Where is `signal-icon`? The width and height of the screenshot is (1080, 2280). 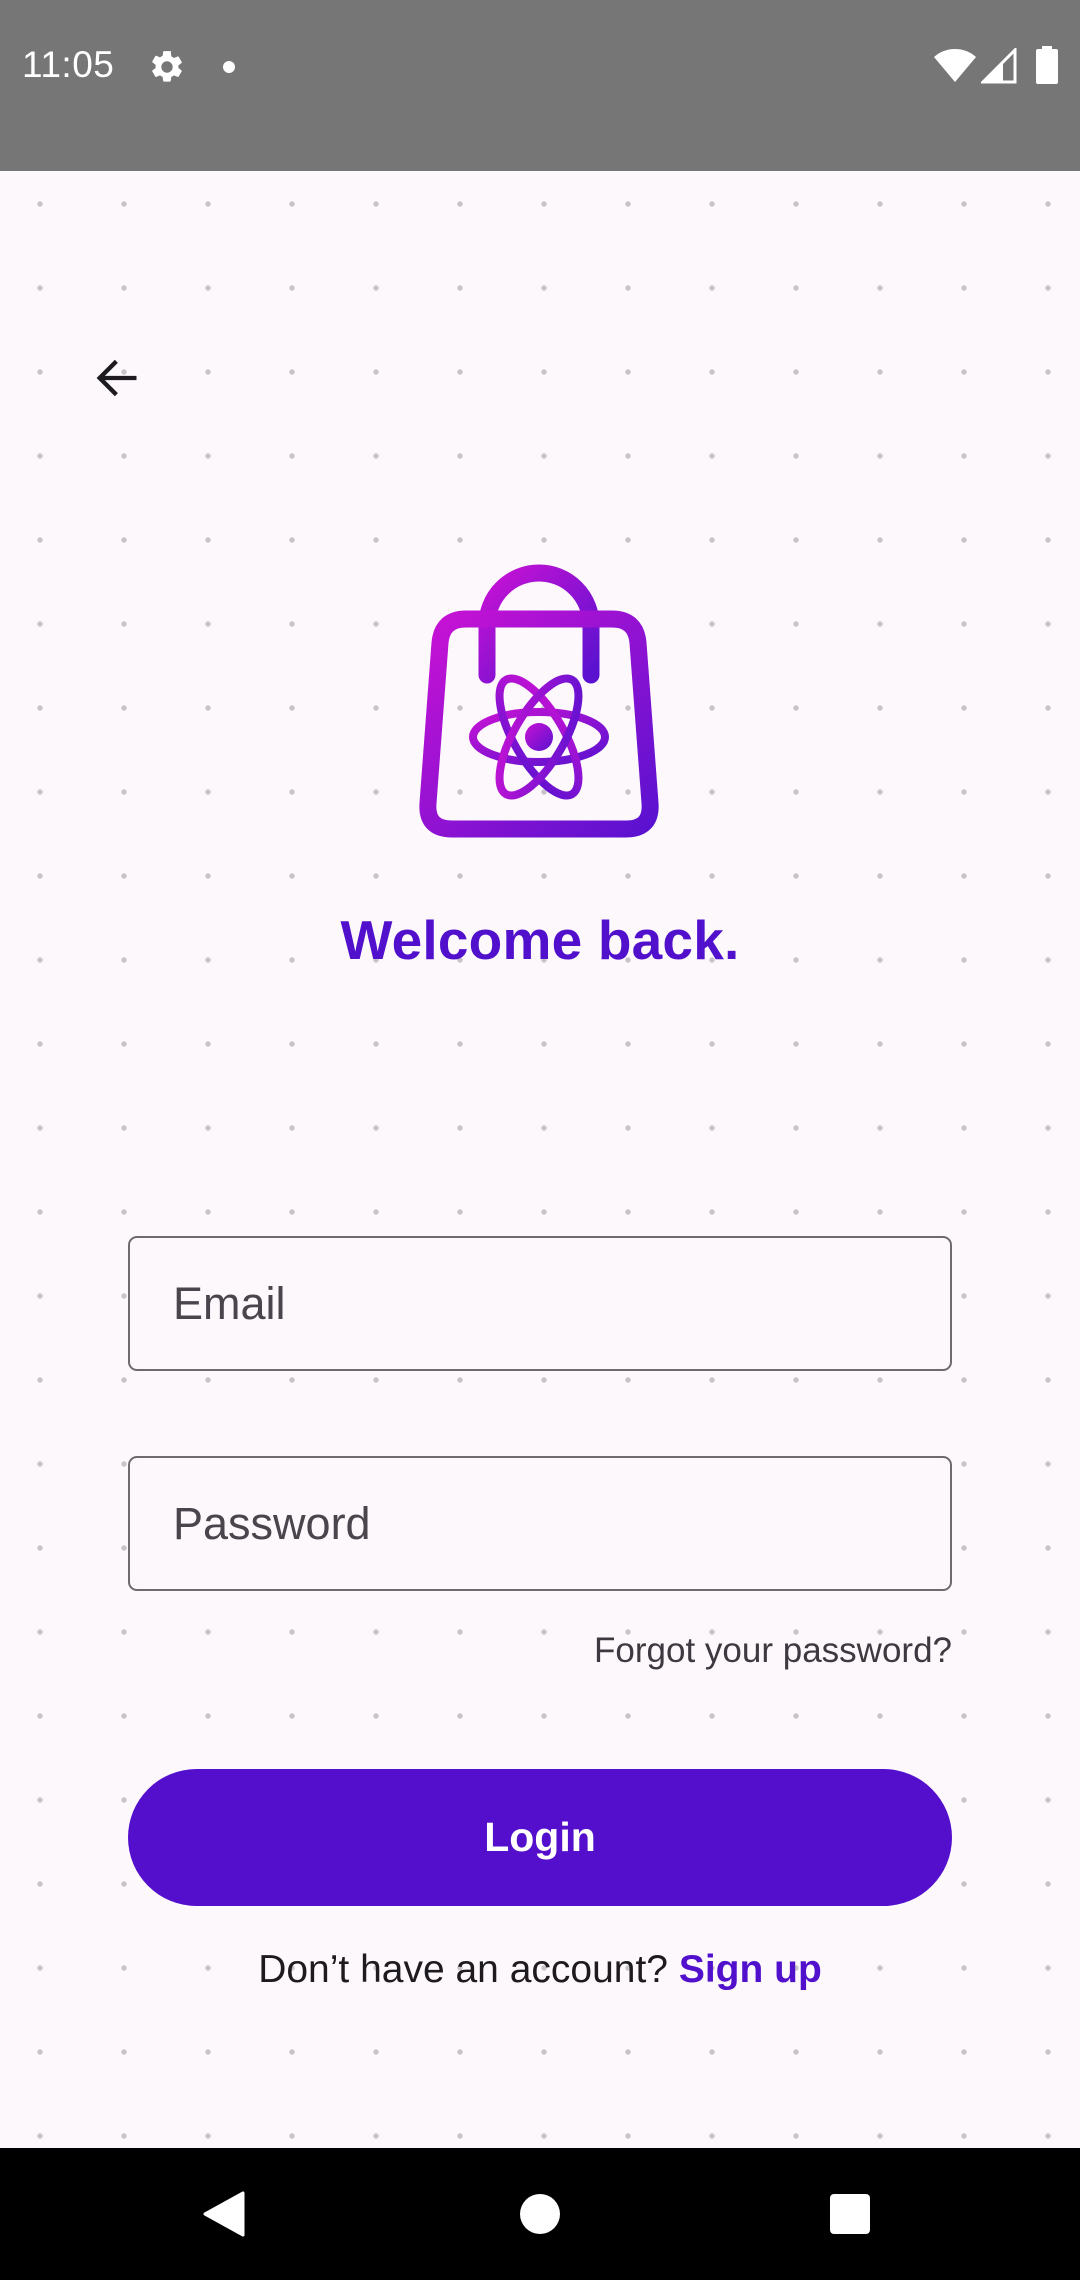 signal-icon is located at coordinates (999, 66).